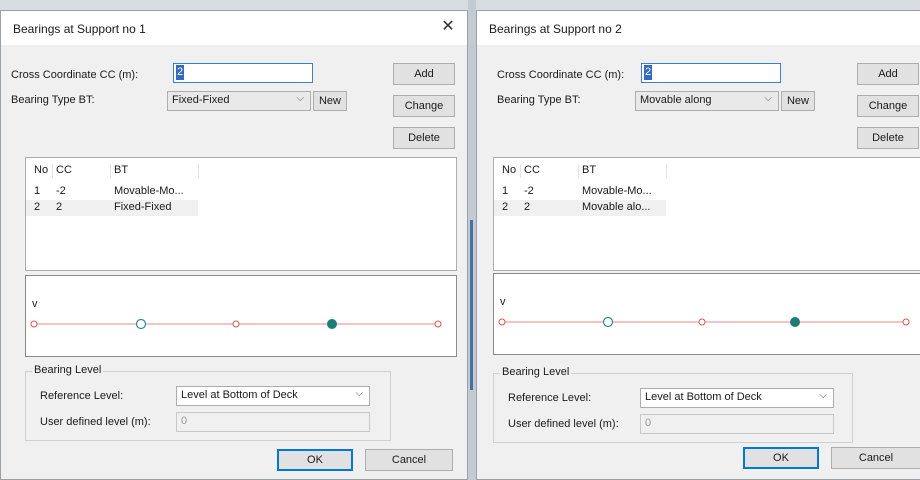 The height and width of the screenshot is (480, 920). I want to click on dialog-title: Bearings at Support no 2, so click(555, 29).